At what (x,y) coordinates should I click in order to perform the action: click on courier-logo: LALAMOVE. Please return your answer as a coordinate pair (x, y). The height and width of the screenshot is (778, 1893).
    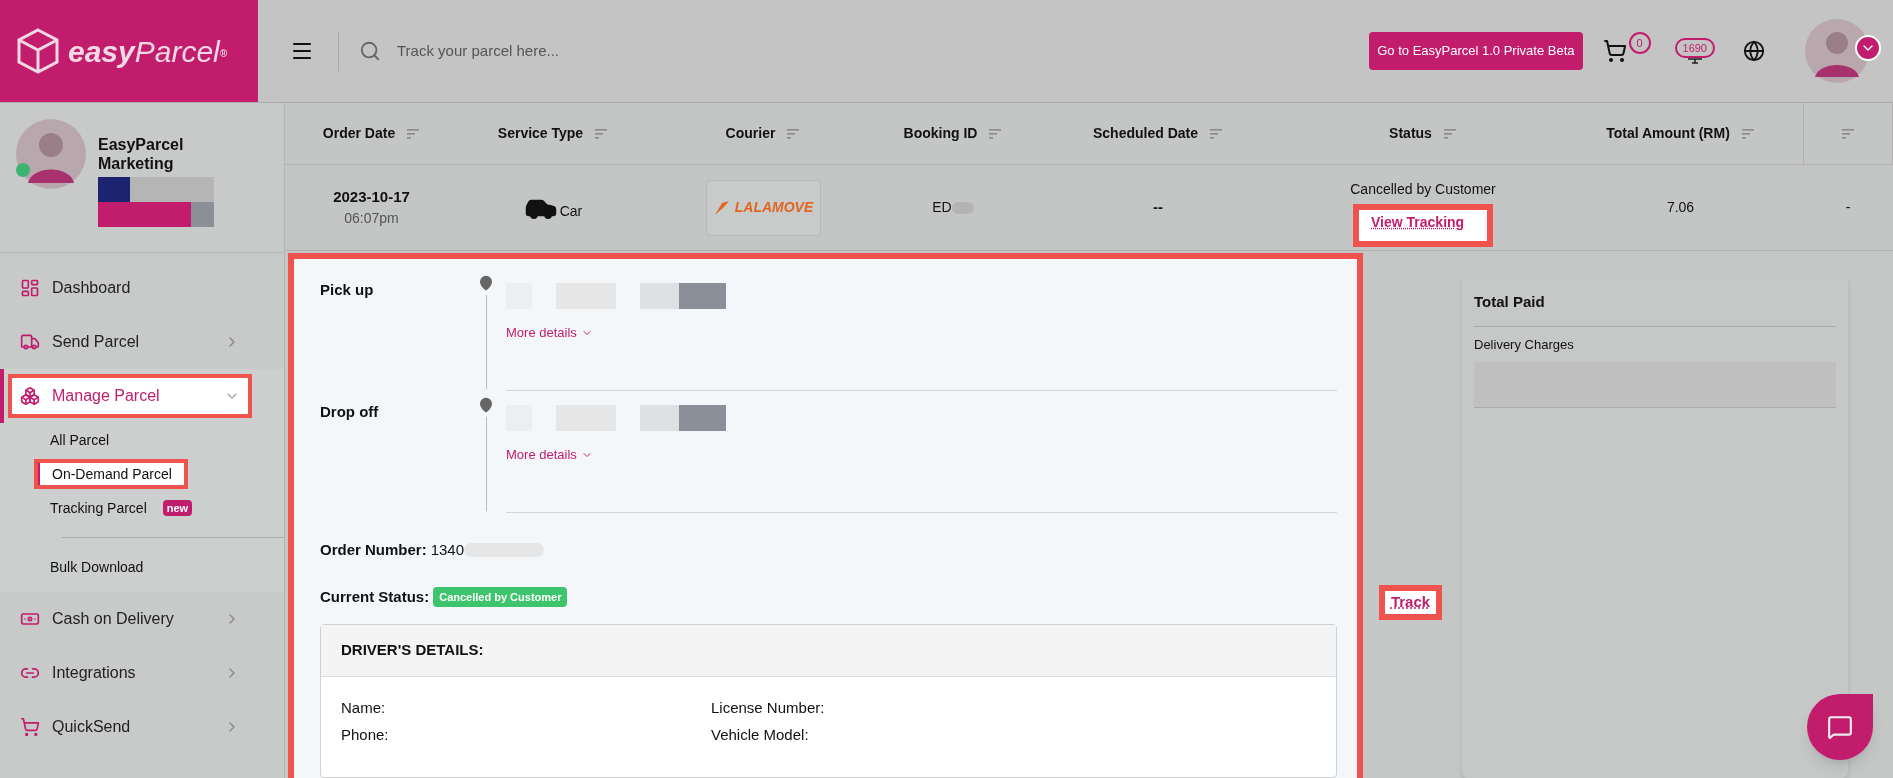
    Looking at the image, I should click on (763, 207).